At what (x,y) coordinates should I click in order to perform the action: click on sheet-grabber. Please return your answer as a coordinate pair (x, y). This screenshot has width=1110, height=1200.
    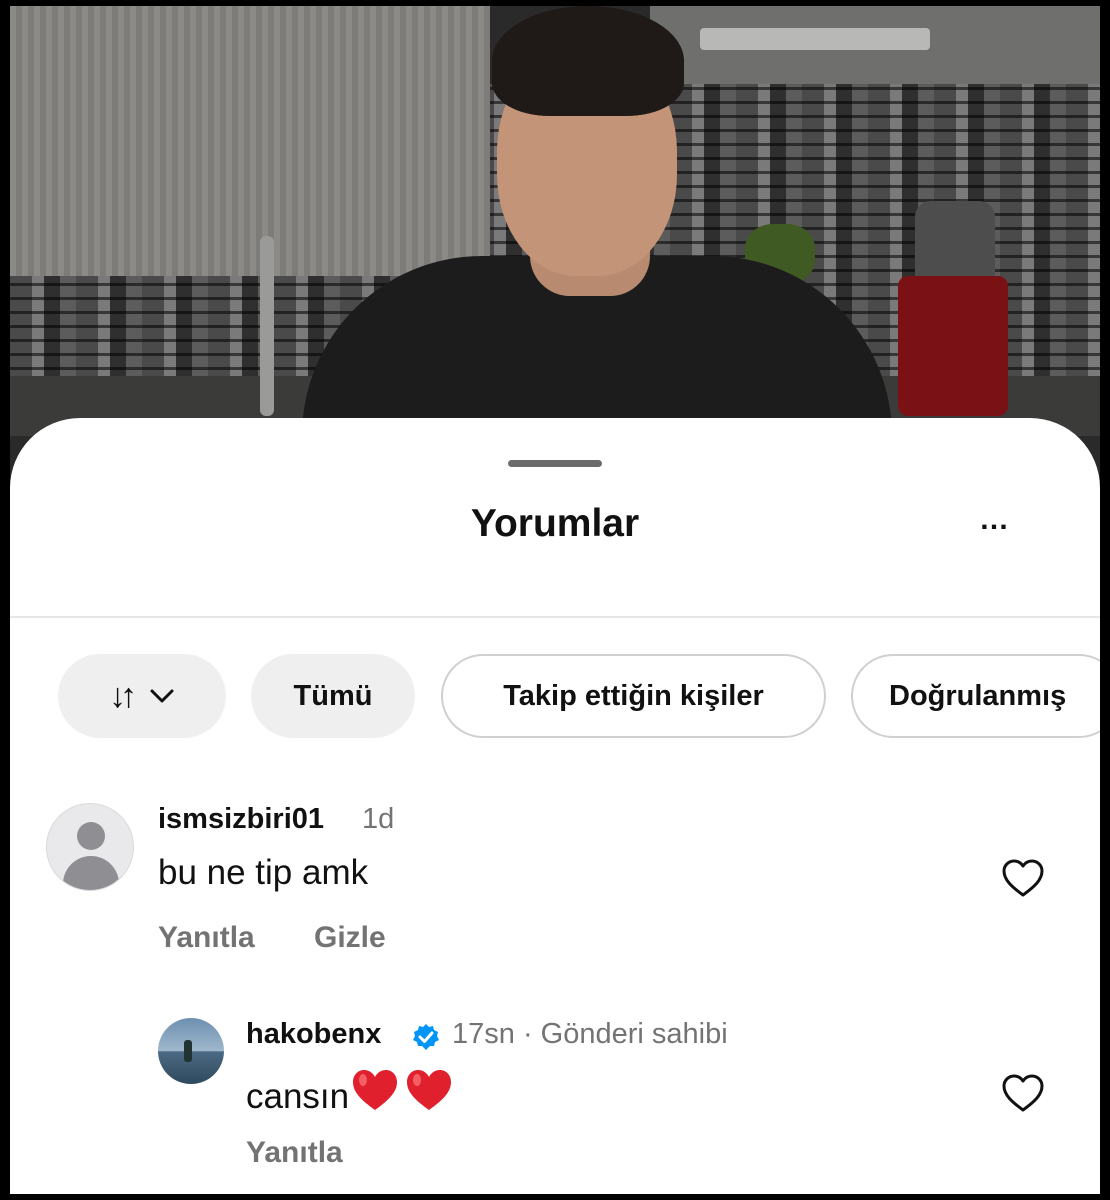
    Looking at the image, I should click on (555, 463).